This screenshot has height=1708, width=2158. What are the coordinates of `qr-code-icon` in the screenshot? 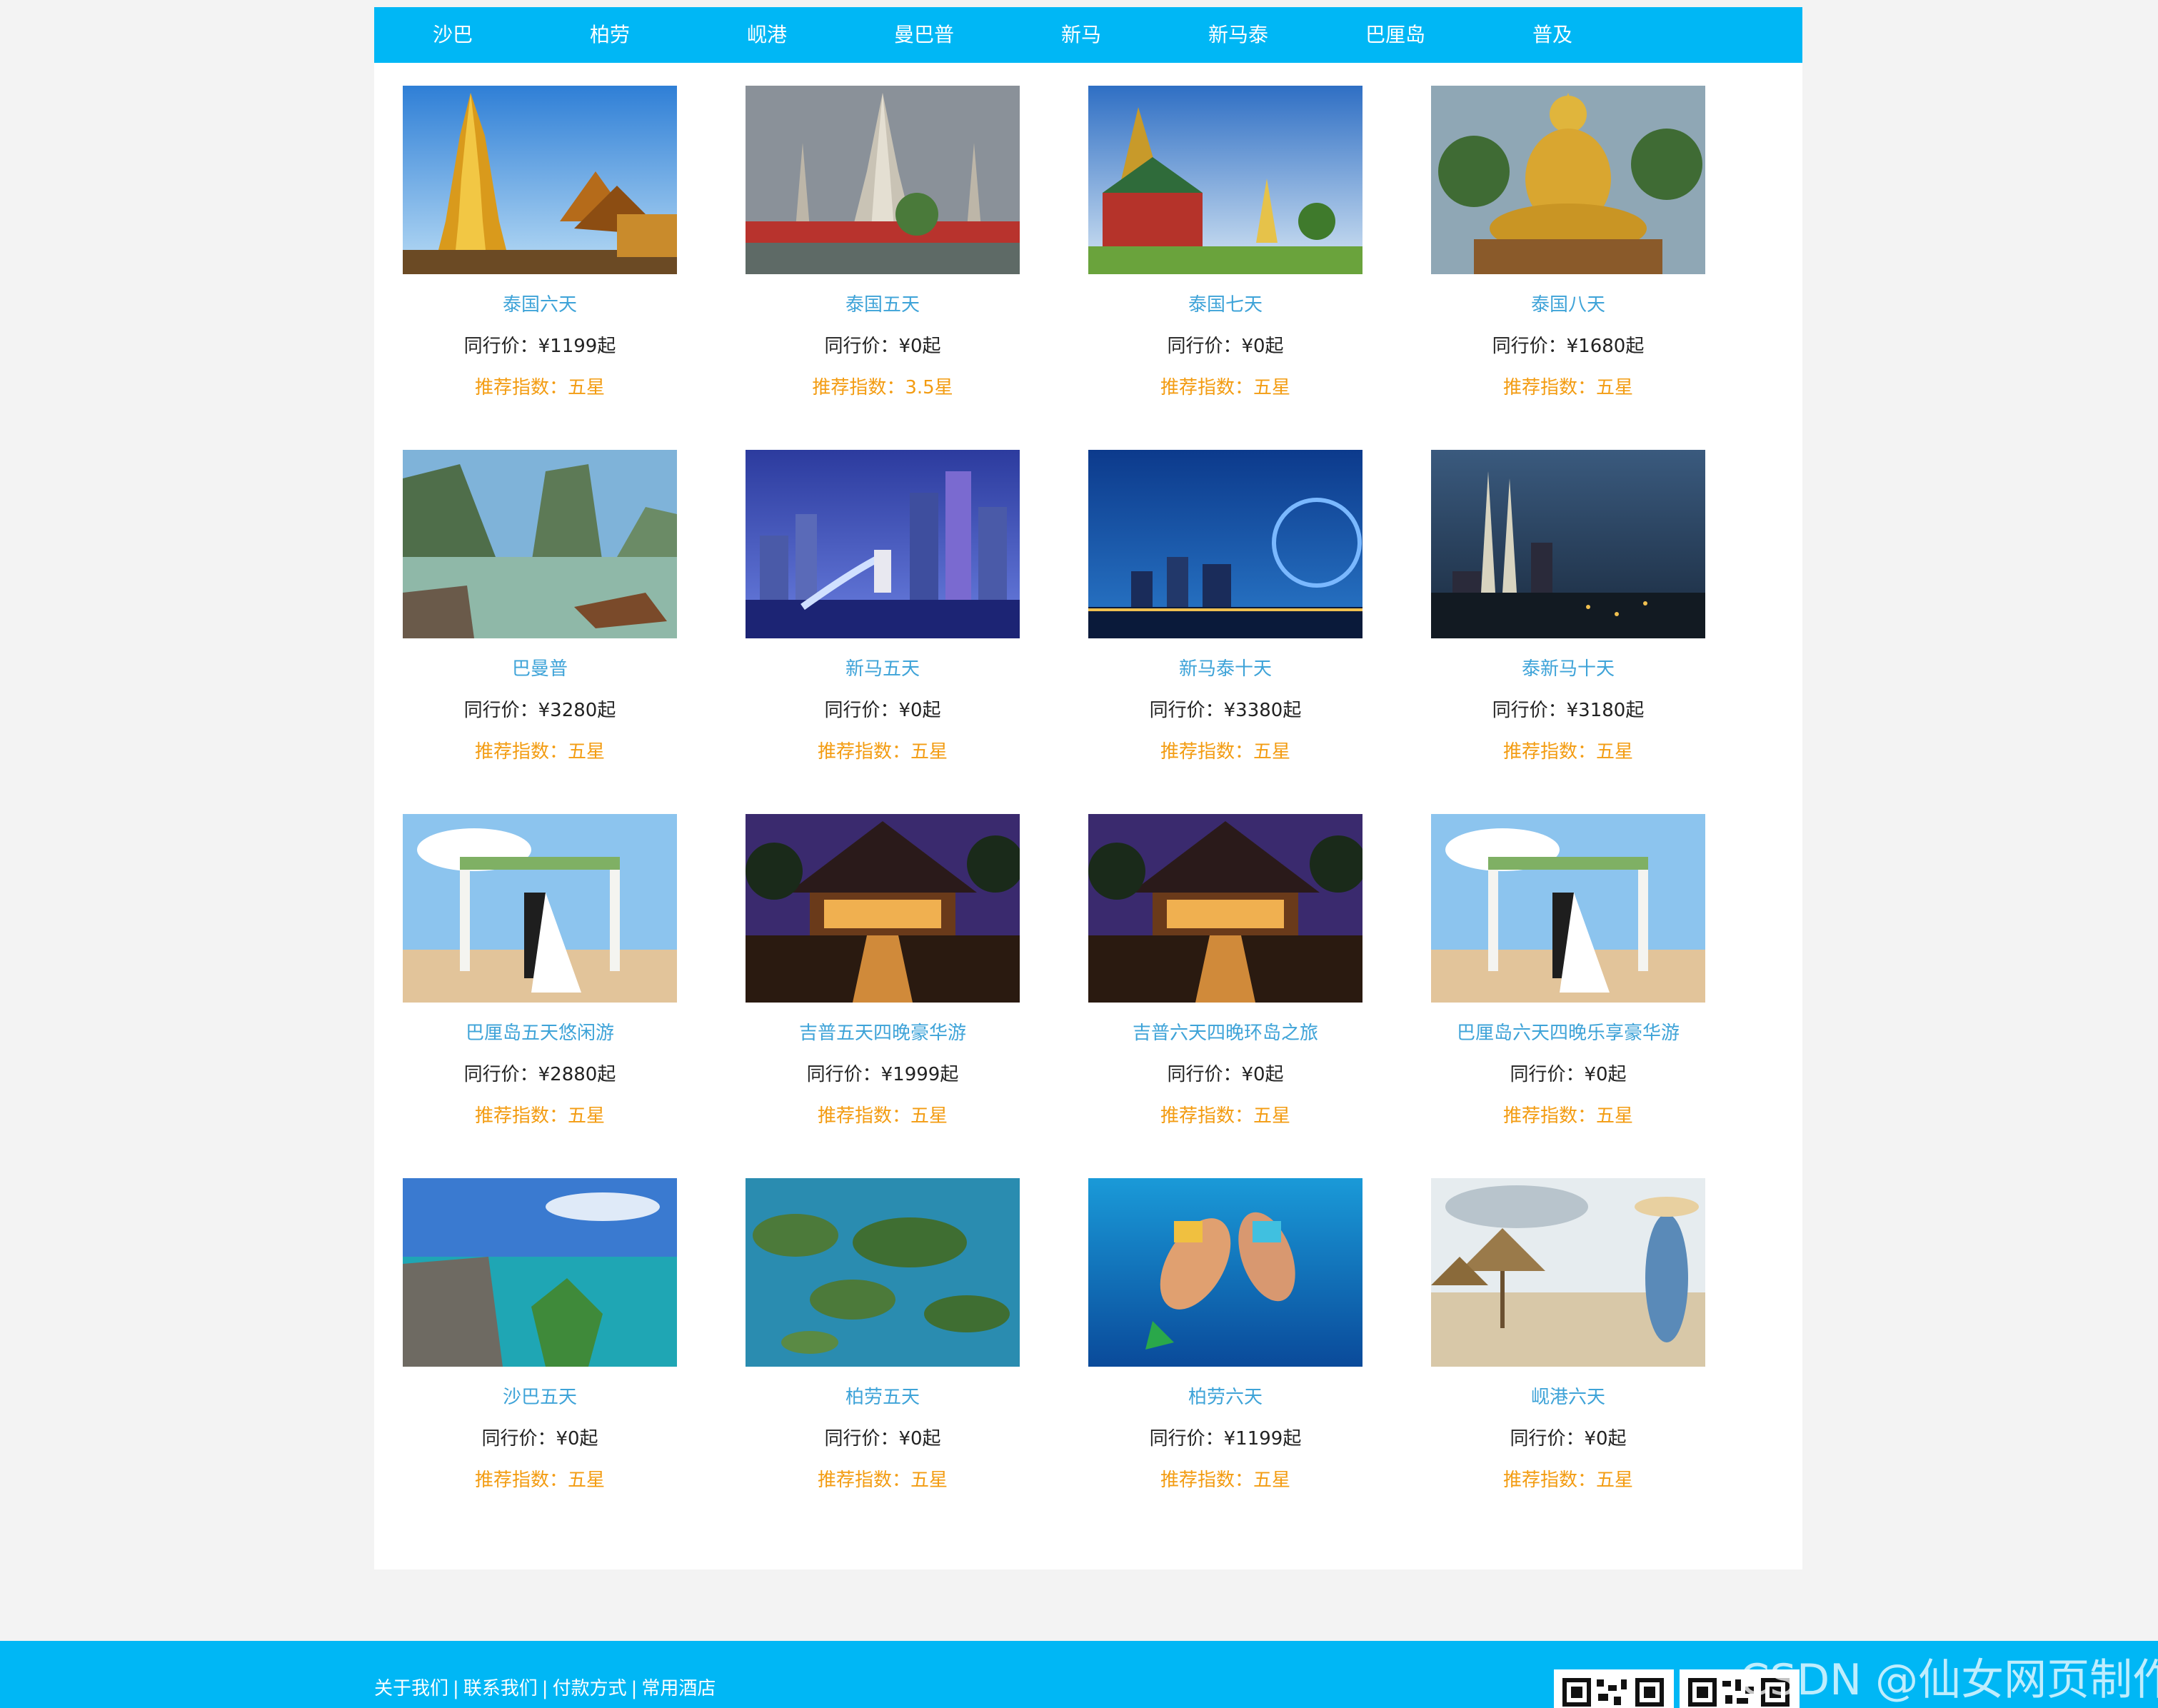 It's located at (1614, 1688).